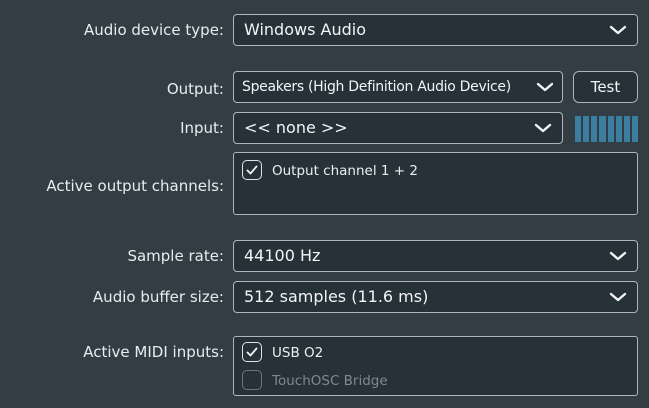 The width and height of the screenshot is (649, 408). Describe the element at coordinates (298, 353) in the screenshot. I see `list-item-label: USB O2` at that location.